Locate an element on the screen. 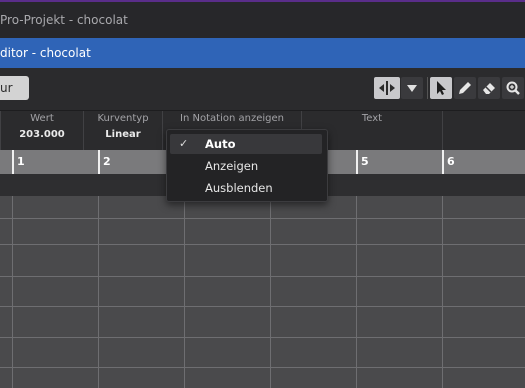  column-divider is located at coordinates (442, 130).